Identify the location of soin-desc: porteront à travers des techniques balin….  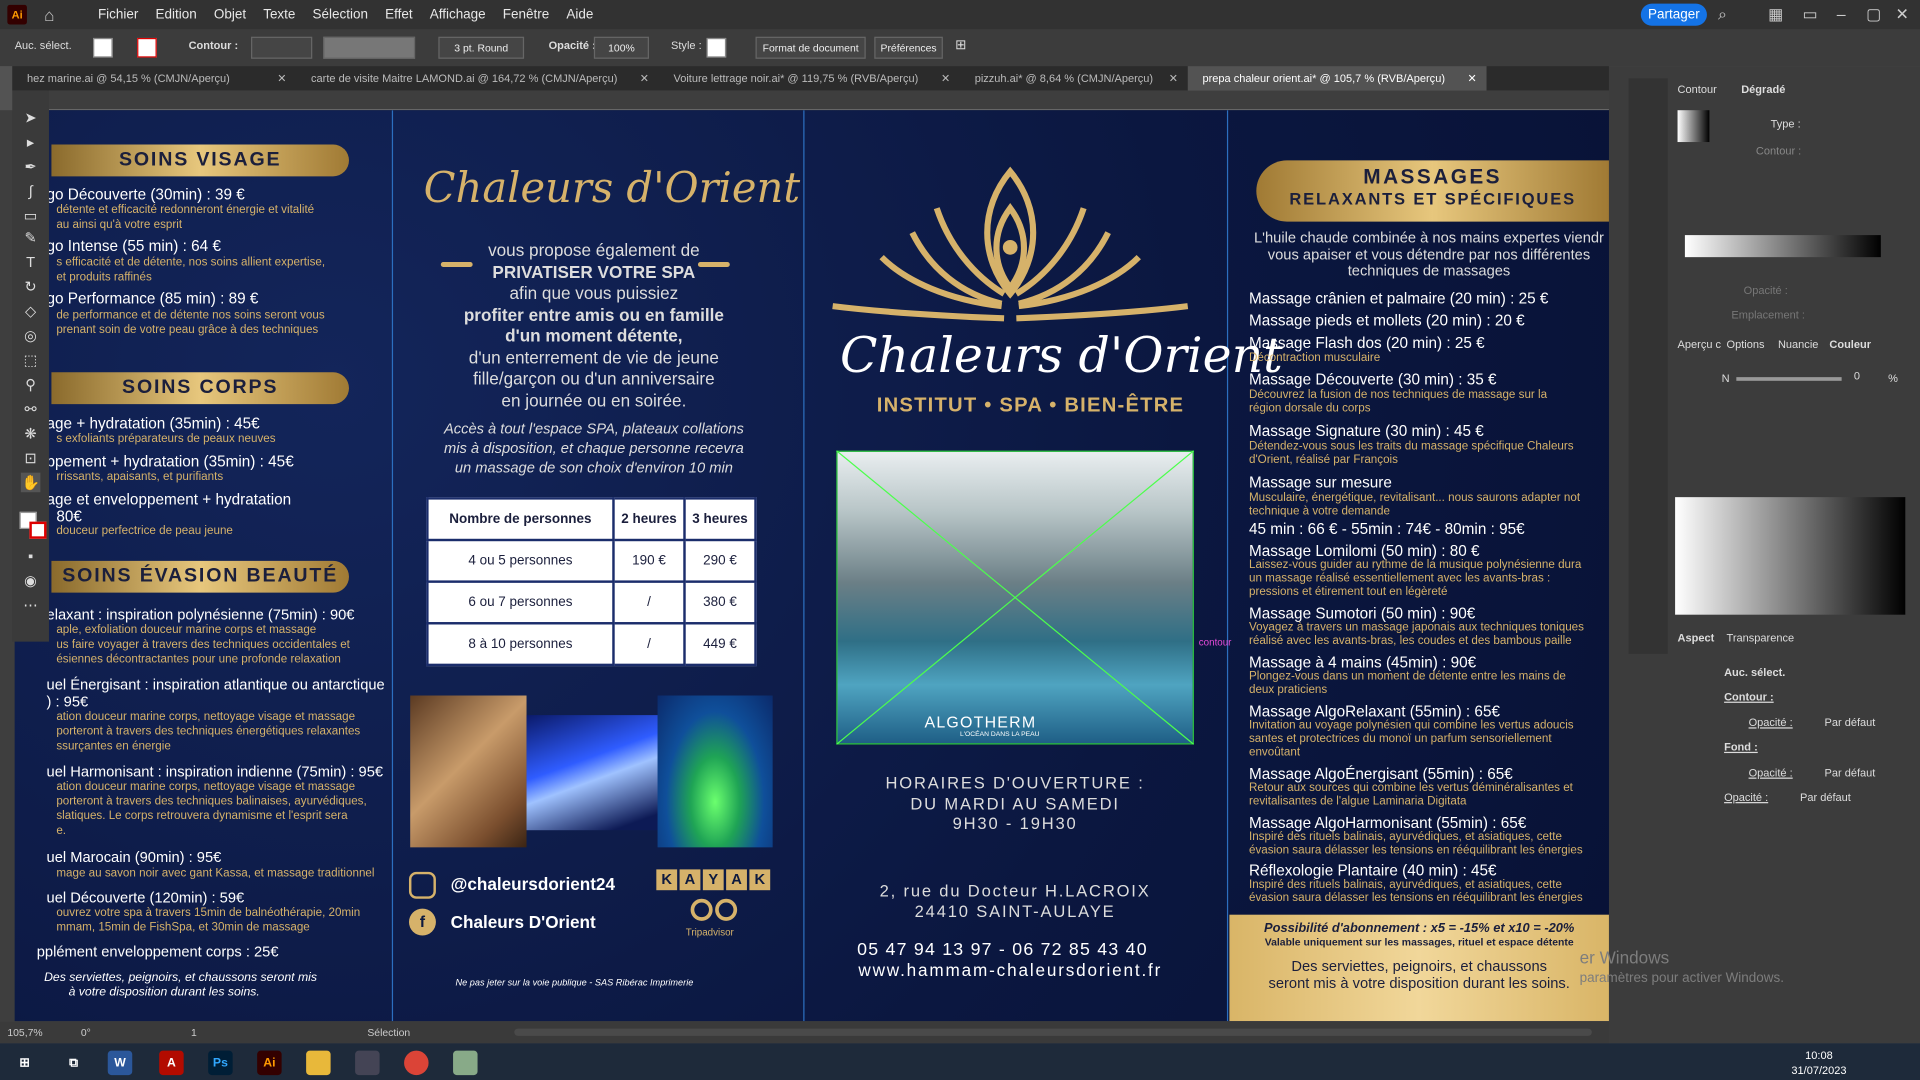
(211, 801).